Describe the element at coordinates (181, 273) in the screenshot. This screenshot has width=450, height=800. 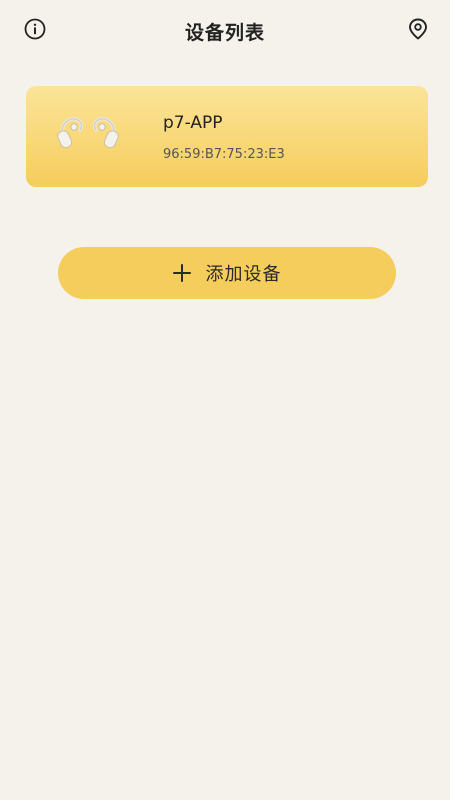
I see `plus-icon` at that location.